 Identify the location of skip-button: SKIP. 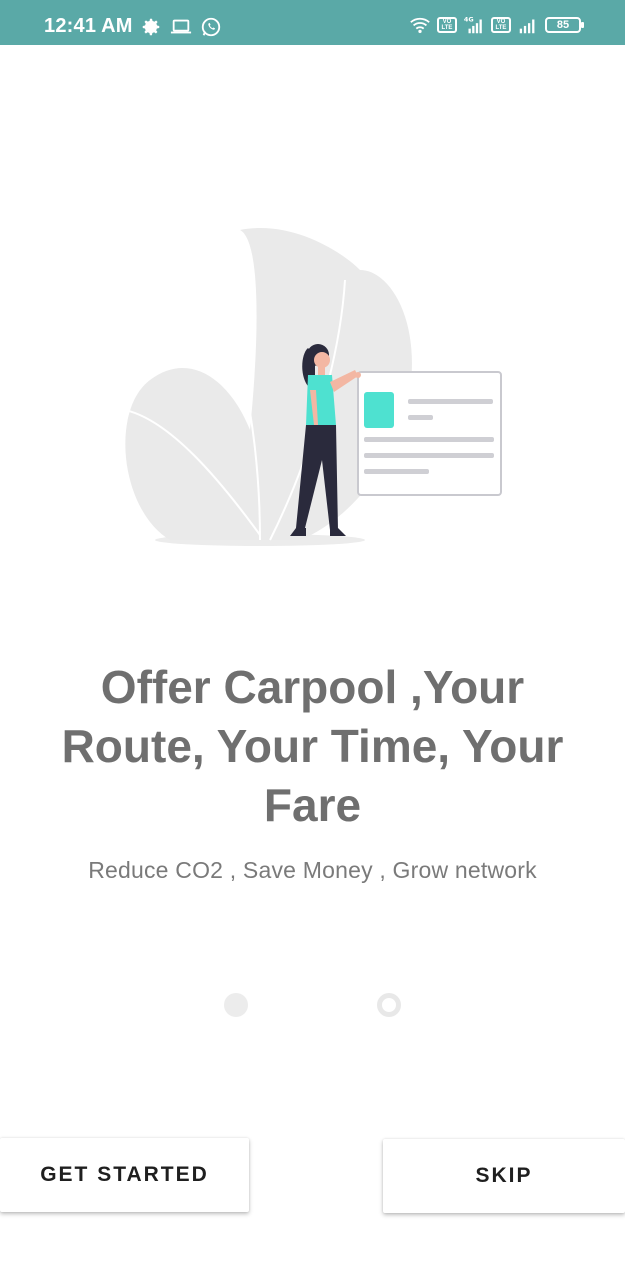
(504, 1176).